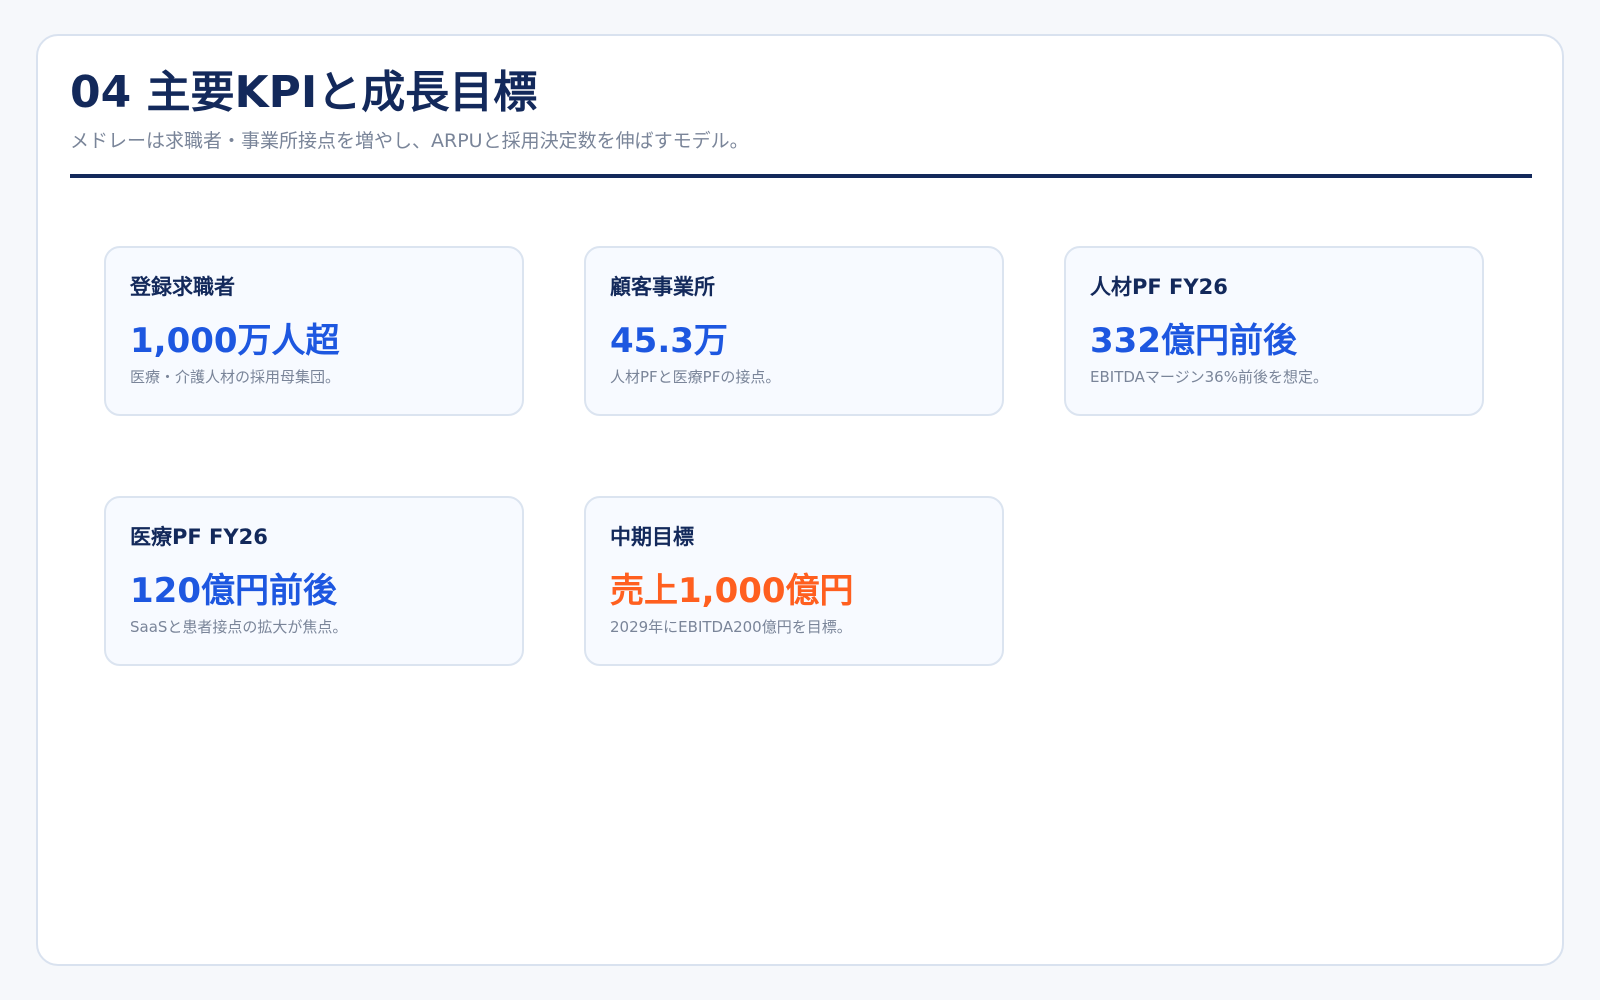 This screenshot has width=1600, height=1000. Describe the element at coordinates (732, 591) in the screenshot. I see `kpi-value-highlight: 売上1,000億円` at that location.